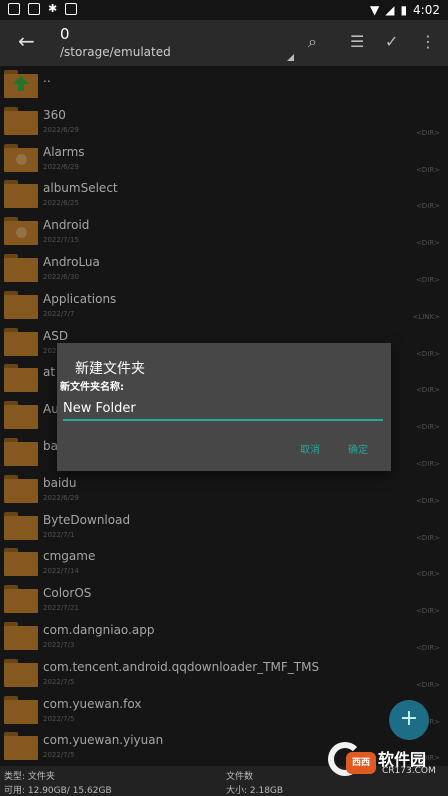 This screenshot has width=448, height=796. Describe the element at coordinates (361, 763) in the screenshot. I see `watermark-badge: 西西` at that location.